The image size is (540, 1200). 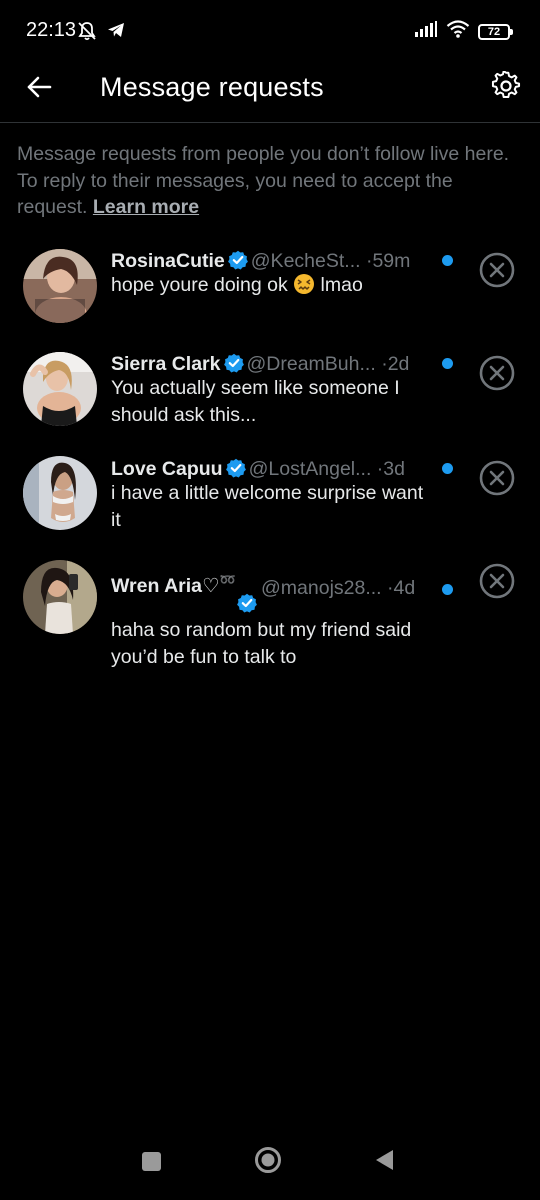 What do you see at coordinates (267, 506) in the screenshot?
I see `message-preview: i have a little welcome surprise want it` at bounding box center [267, 506].